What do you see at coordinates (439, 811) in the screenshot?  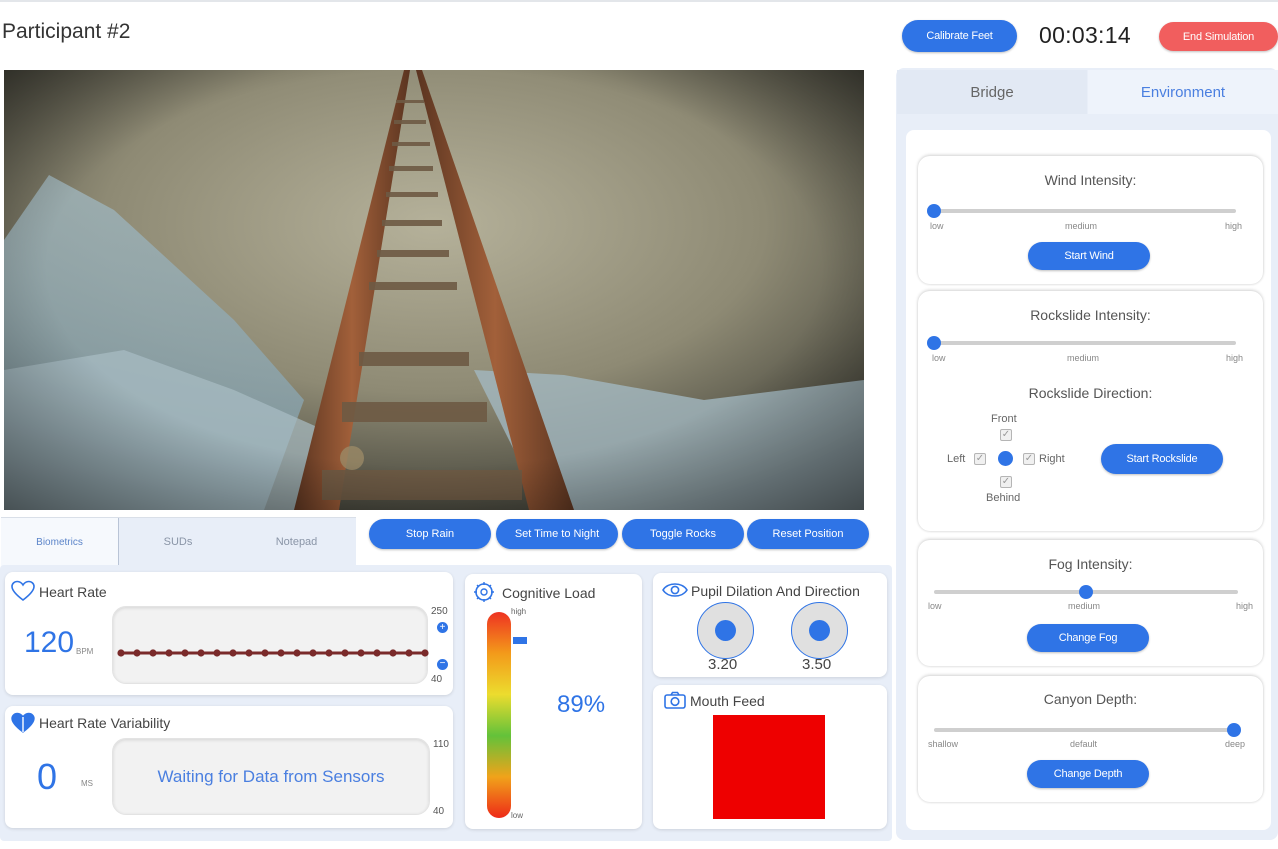 I see `hrv-ymin: 40` at bounding box center [439, 811].